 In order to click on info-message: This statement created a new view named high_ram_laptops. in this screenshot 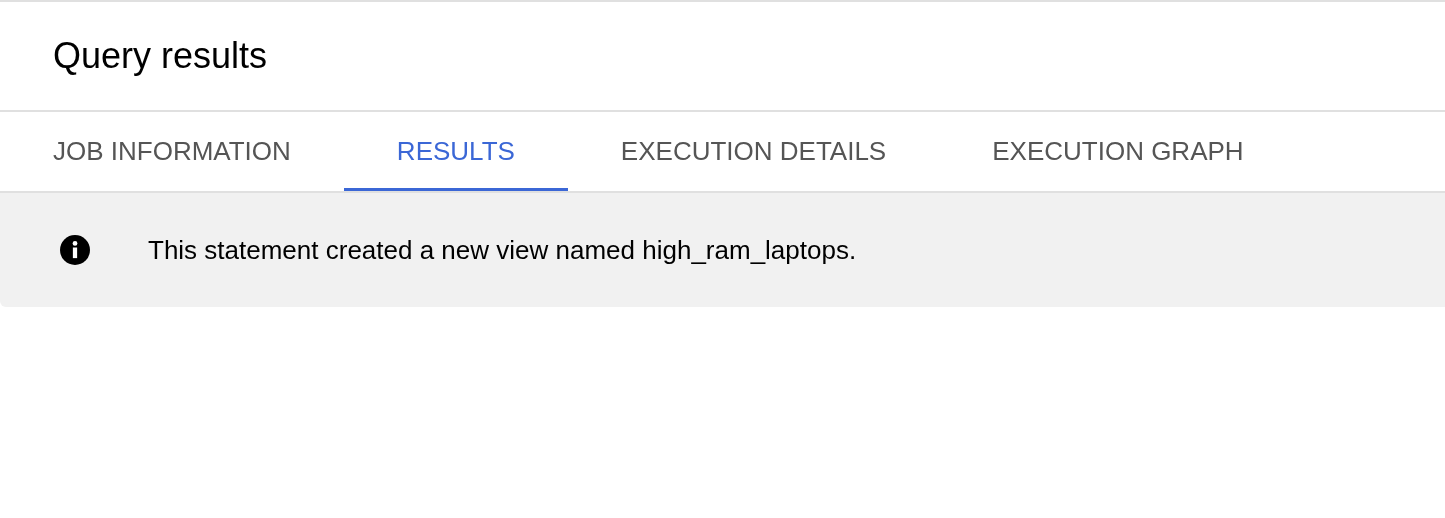, I will do `click(502, 250)`.